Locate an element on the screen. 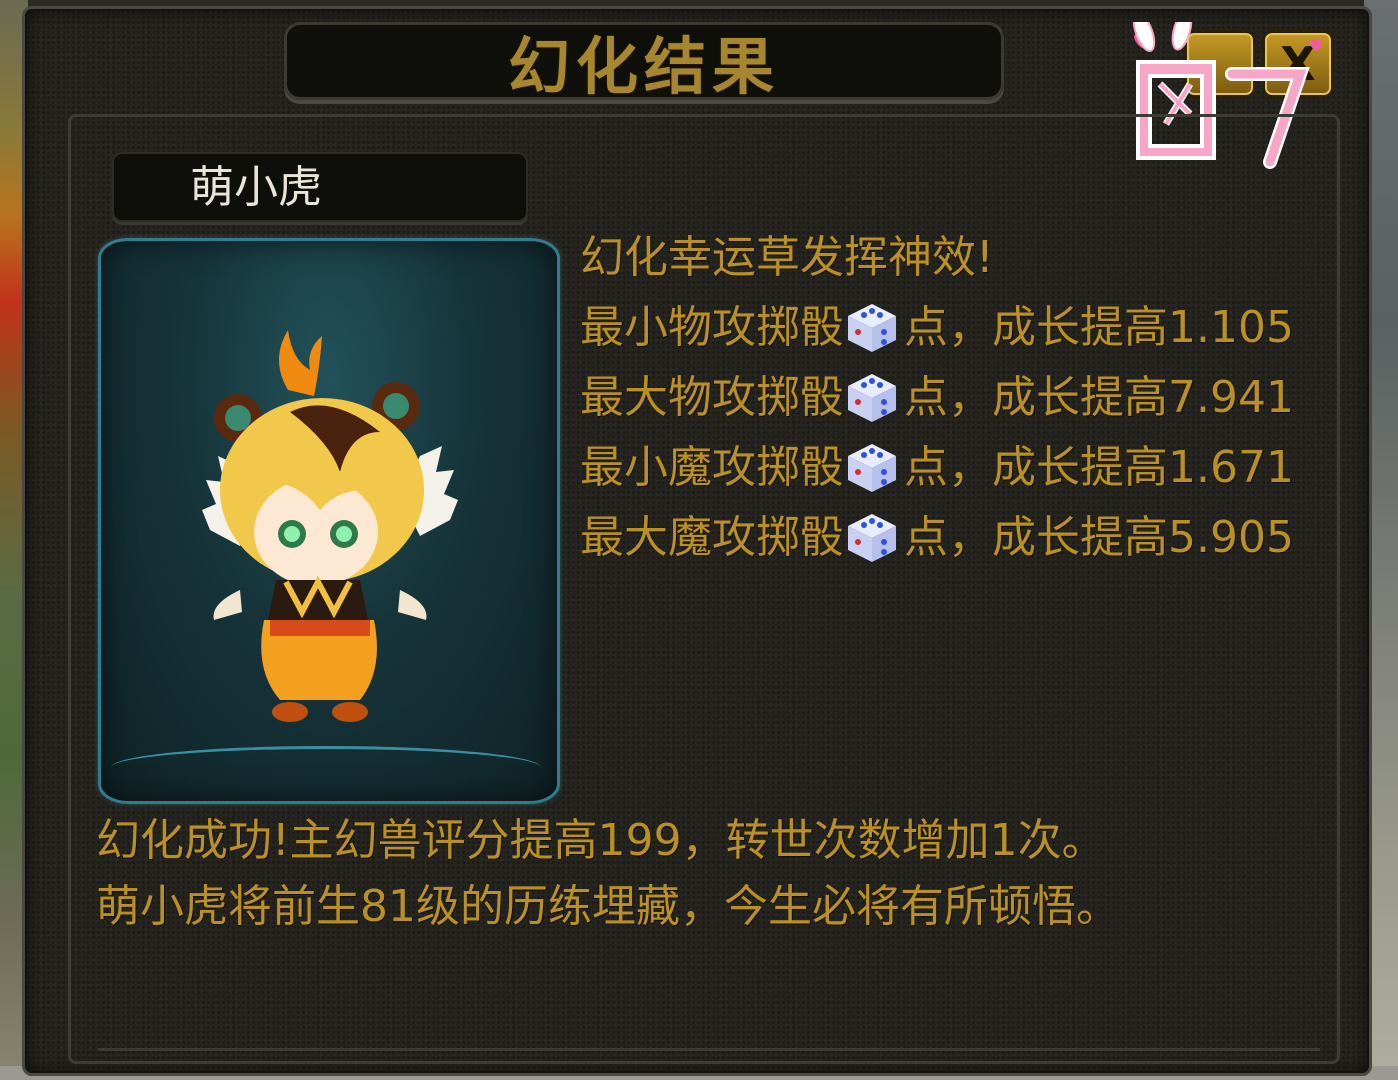 This screenshot has height=1080, width=1398. stat-growth-value: 1.671 is located at coordinates (1231, 467).